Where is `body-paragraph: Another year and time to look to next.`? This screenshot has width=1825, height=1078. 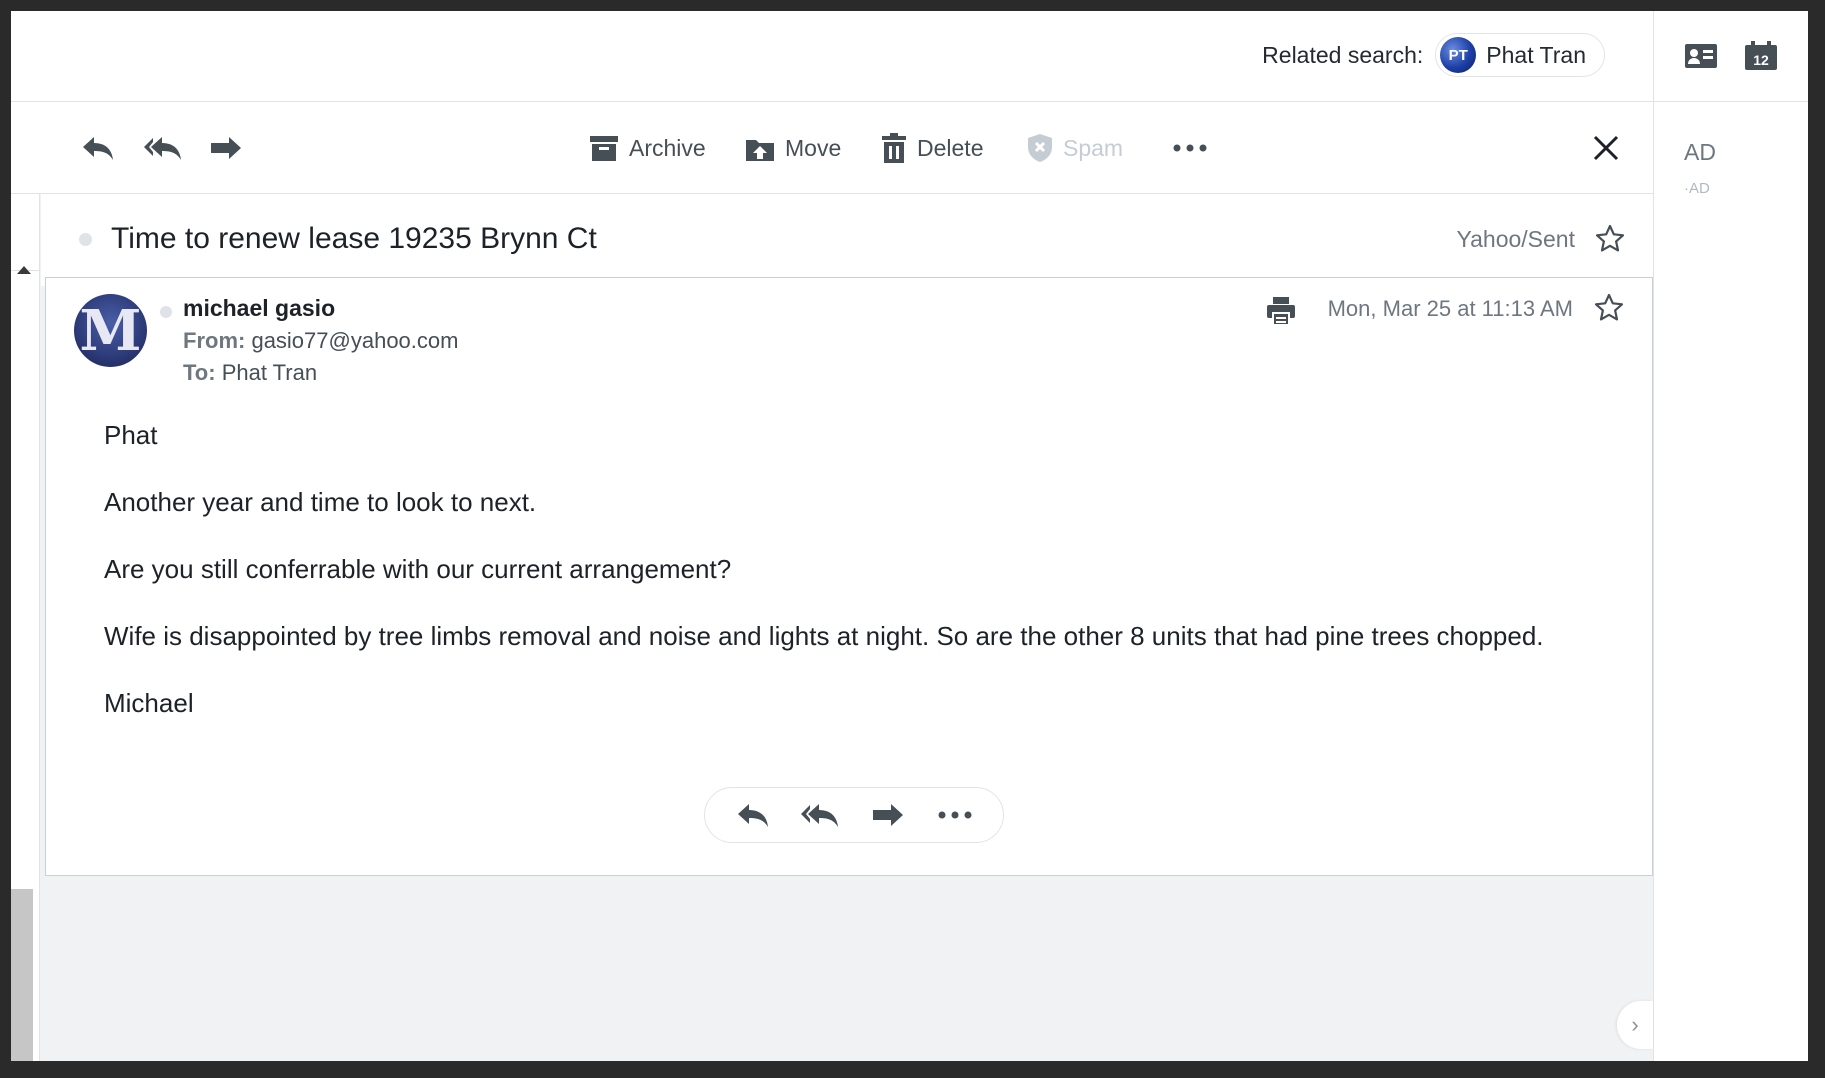
body-paragraph: Another year and time to look to next. is located at coordinates (320, 502).